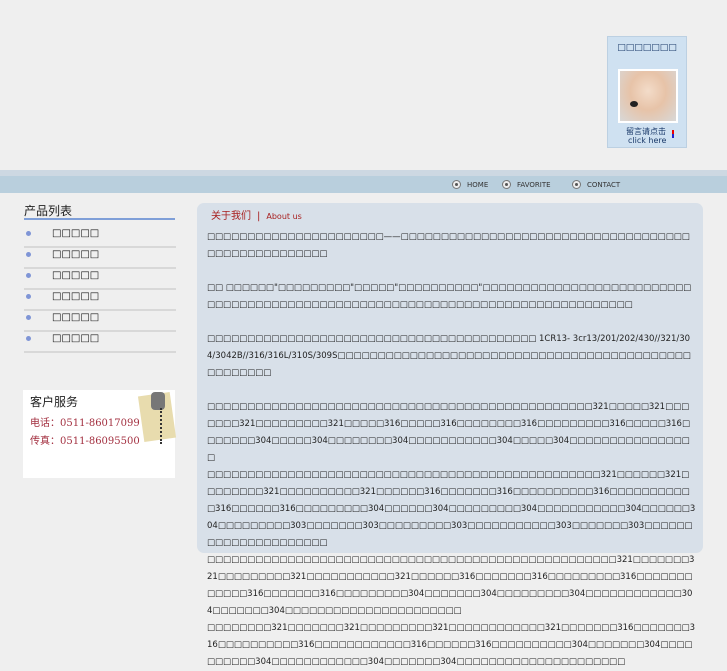  Describe the element at coordinates (54, 402) in the screenshot. I see `service-title: 客户服务` at that location.